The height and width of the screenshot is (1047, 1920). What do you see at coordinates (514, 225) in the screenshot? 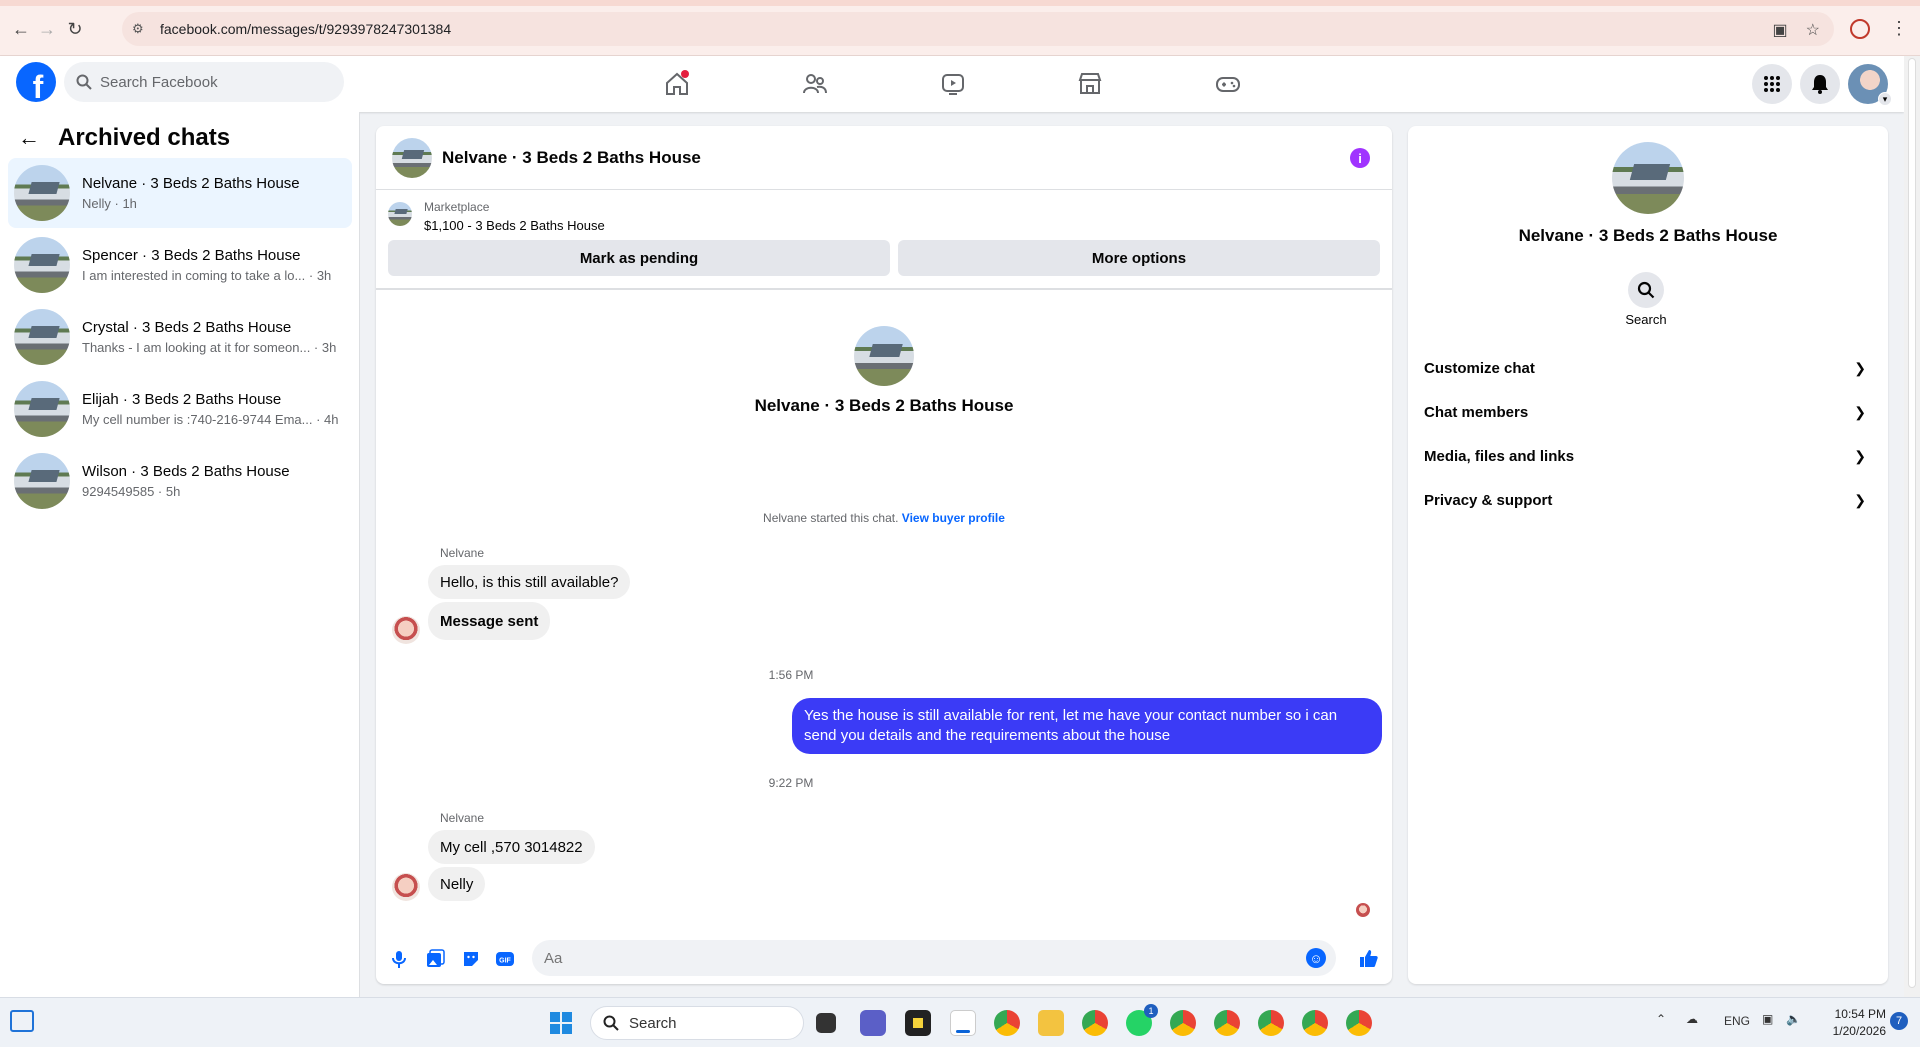
I see `listing-title: $1,100 - 3 Beds 2 Baths House` at bounding box center [514, 225].